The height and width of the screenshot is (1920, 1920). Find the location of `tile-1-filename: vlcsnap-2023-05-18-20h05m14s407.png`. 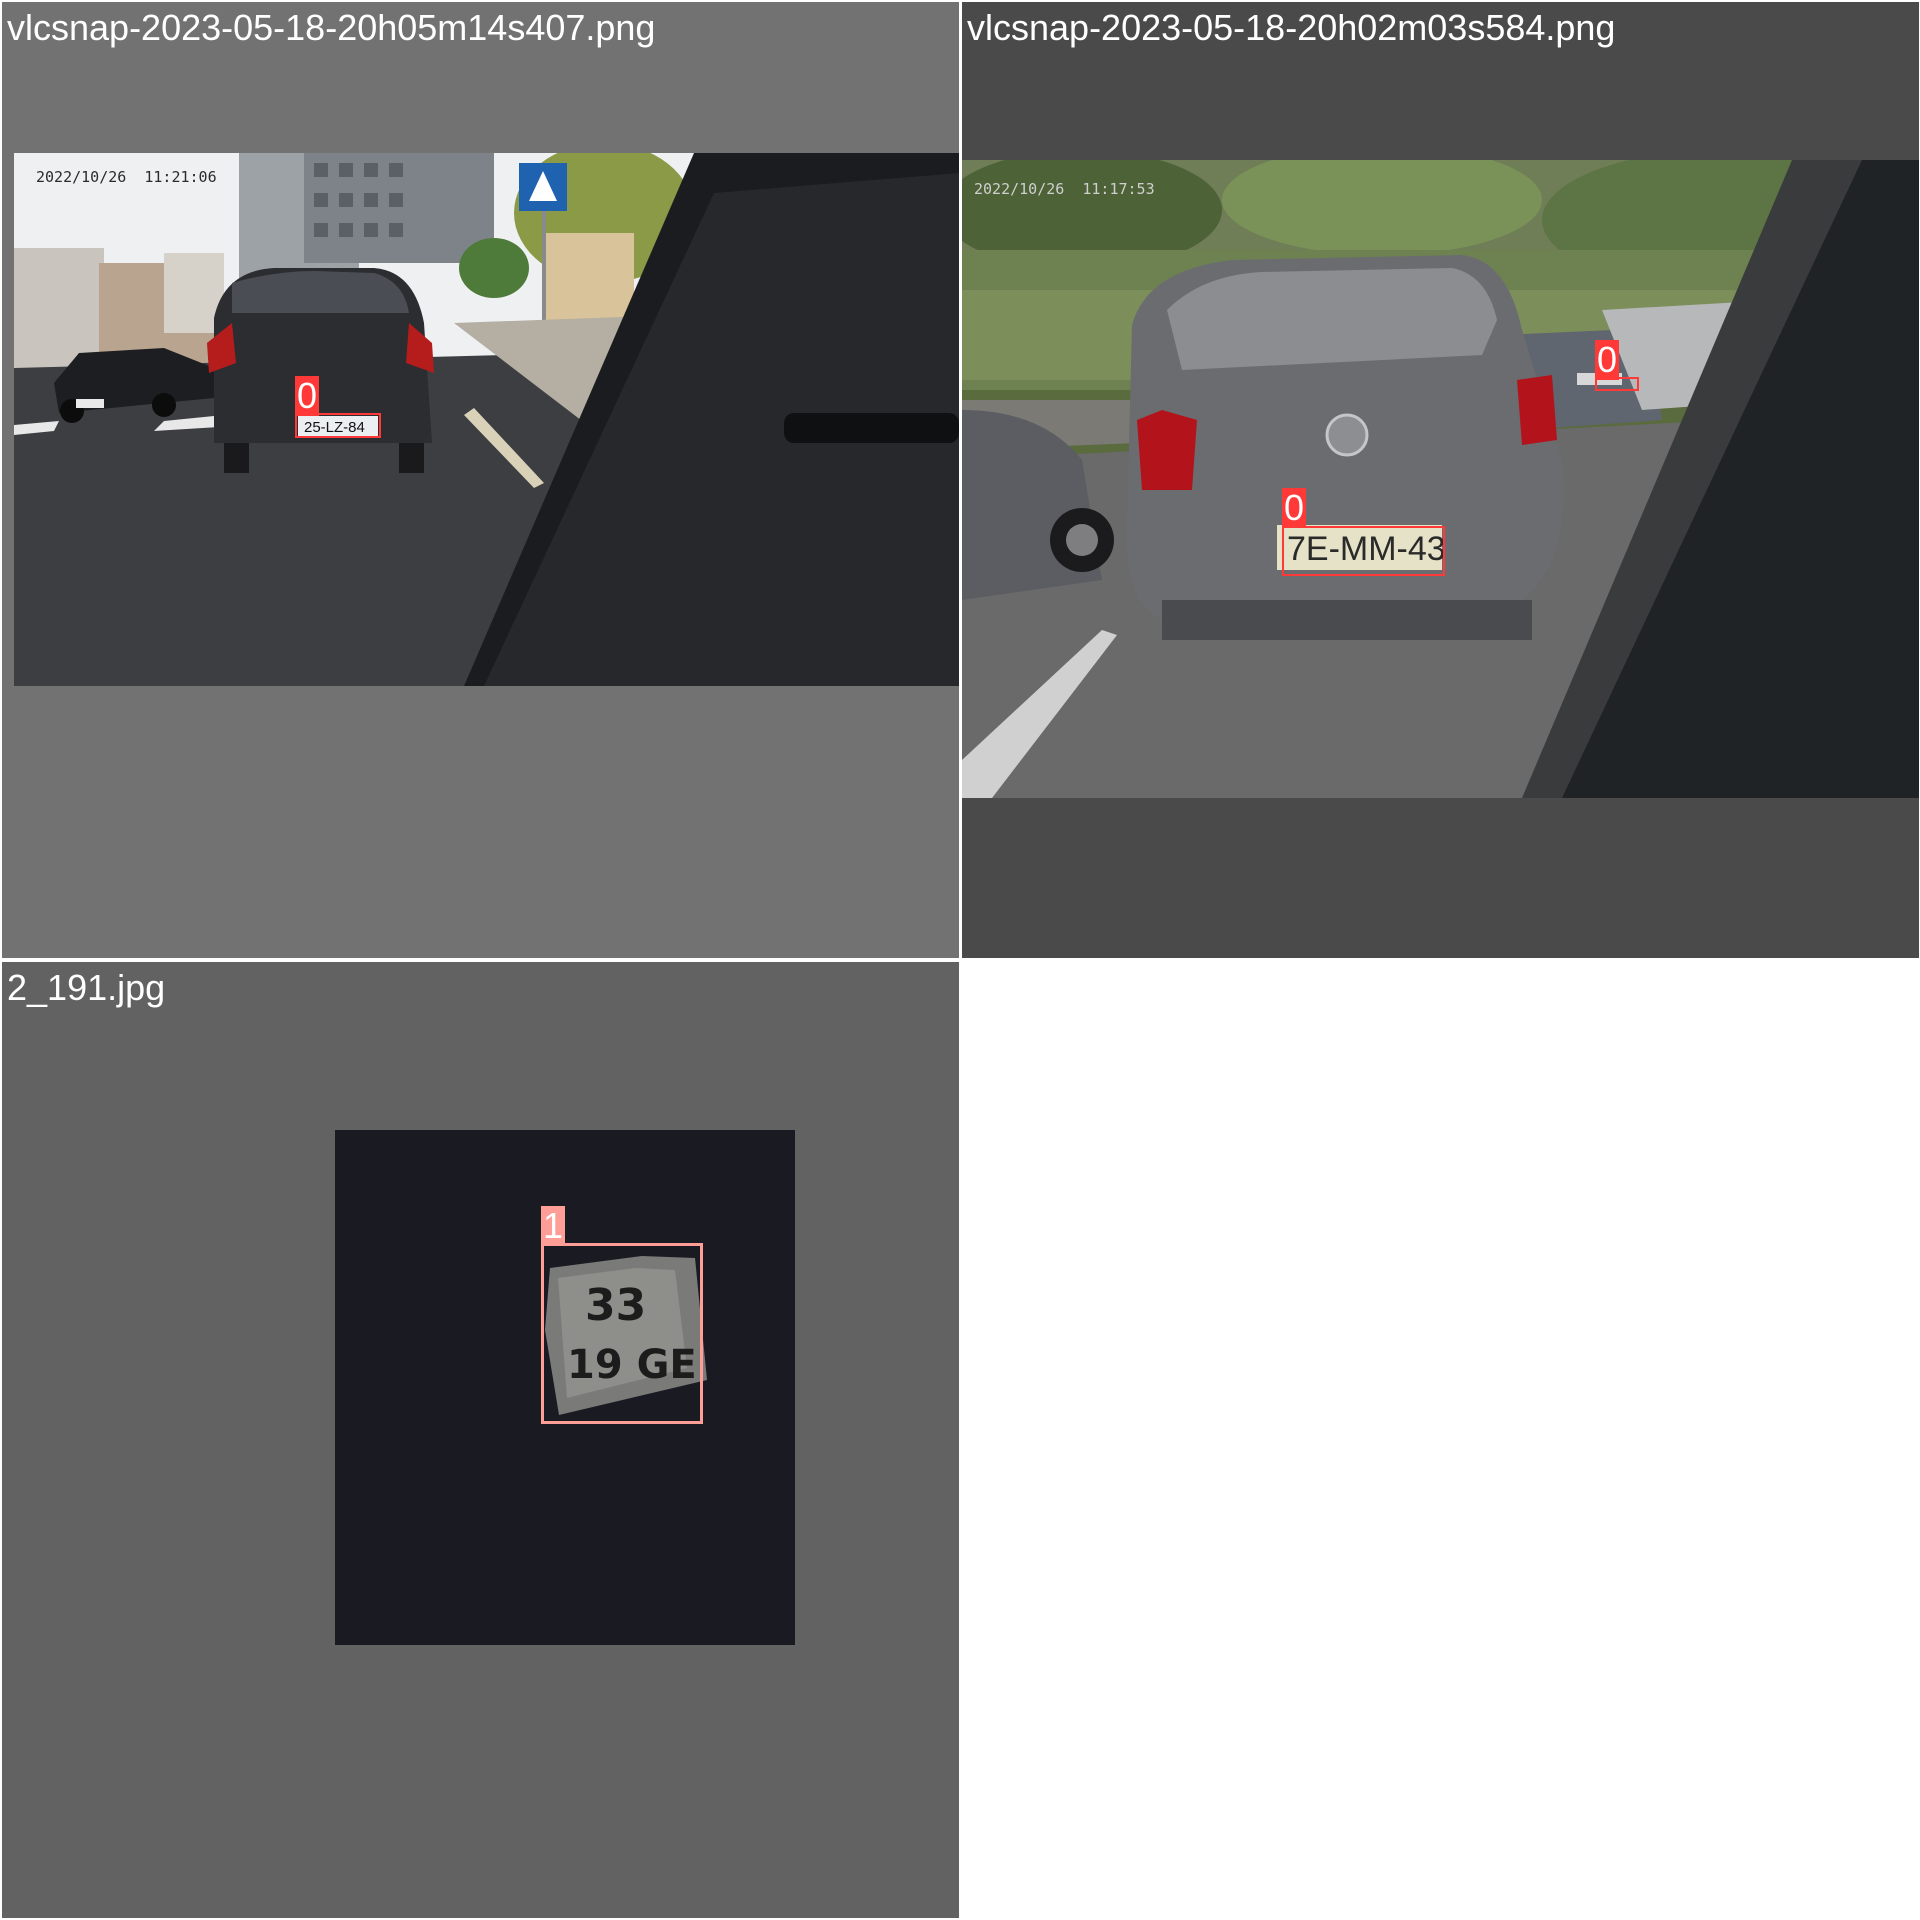

tile-1-filename: vlcsnap-2023-05-18-20h05m14s407.png is located at coordinates (331, 27).